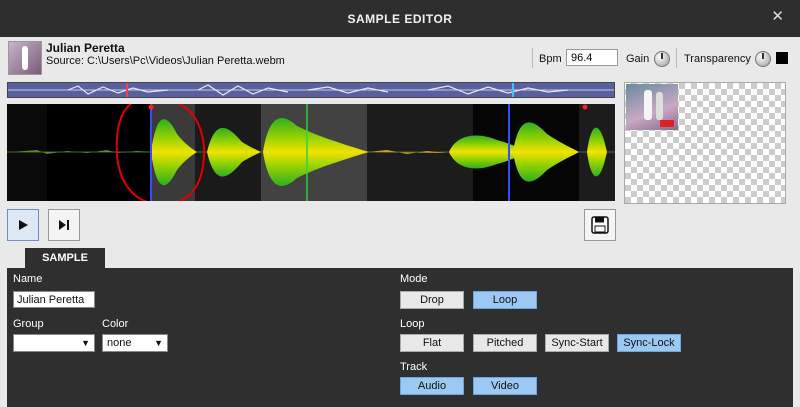 This screenshot has height=407, width=800. Describe the element at coordinates (782, 58) in the screenshot. I see `color-swatch` at that location.